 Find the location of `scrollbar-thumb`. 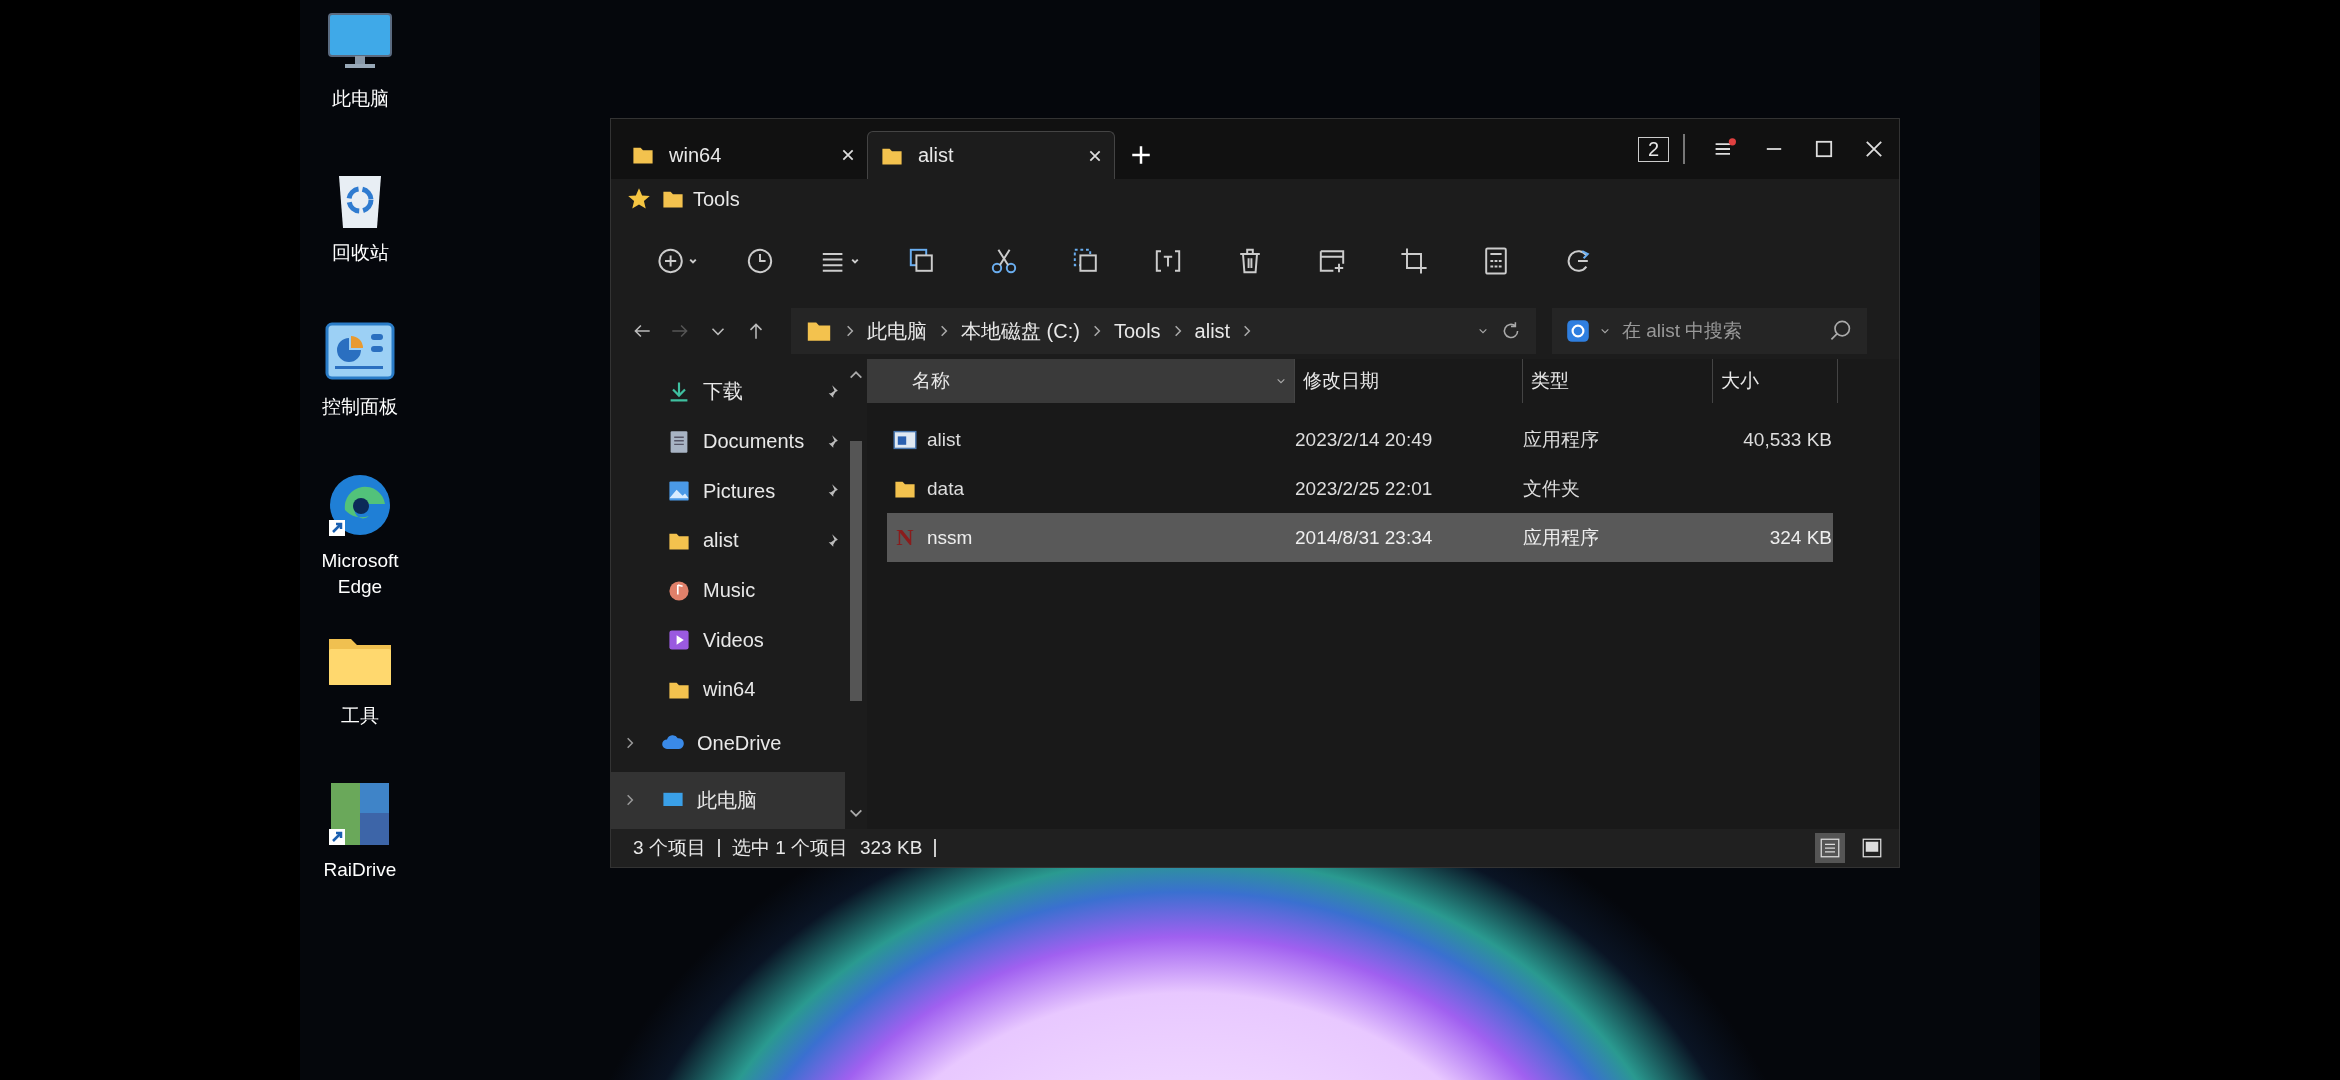

scrollbar-thumb is located at coordinates (856, 571).